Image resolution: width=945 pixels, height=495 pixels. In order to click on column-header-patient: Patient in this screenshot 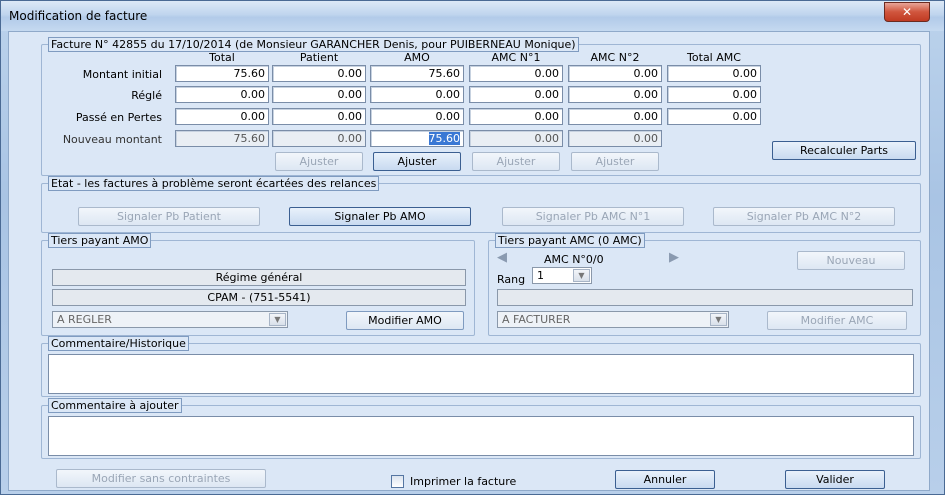, I will do `click(319, 57)`.